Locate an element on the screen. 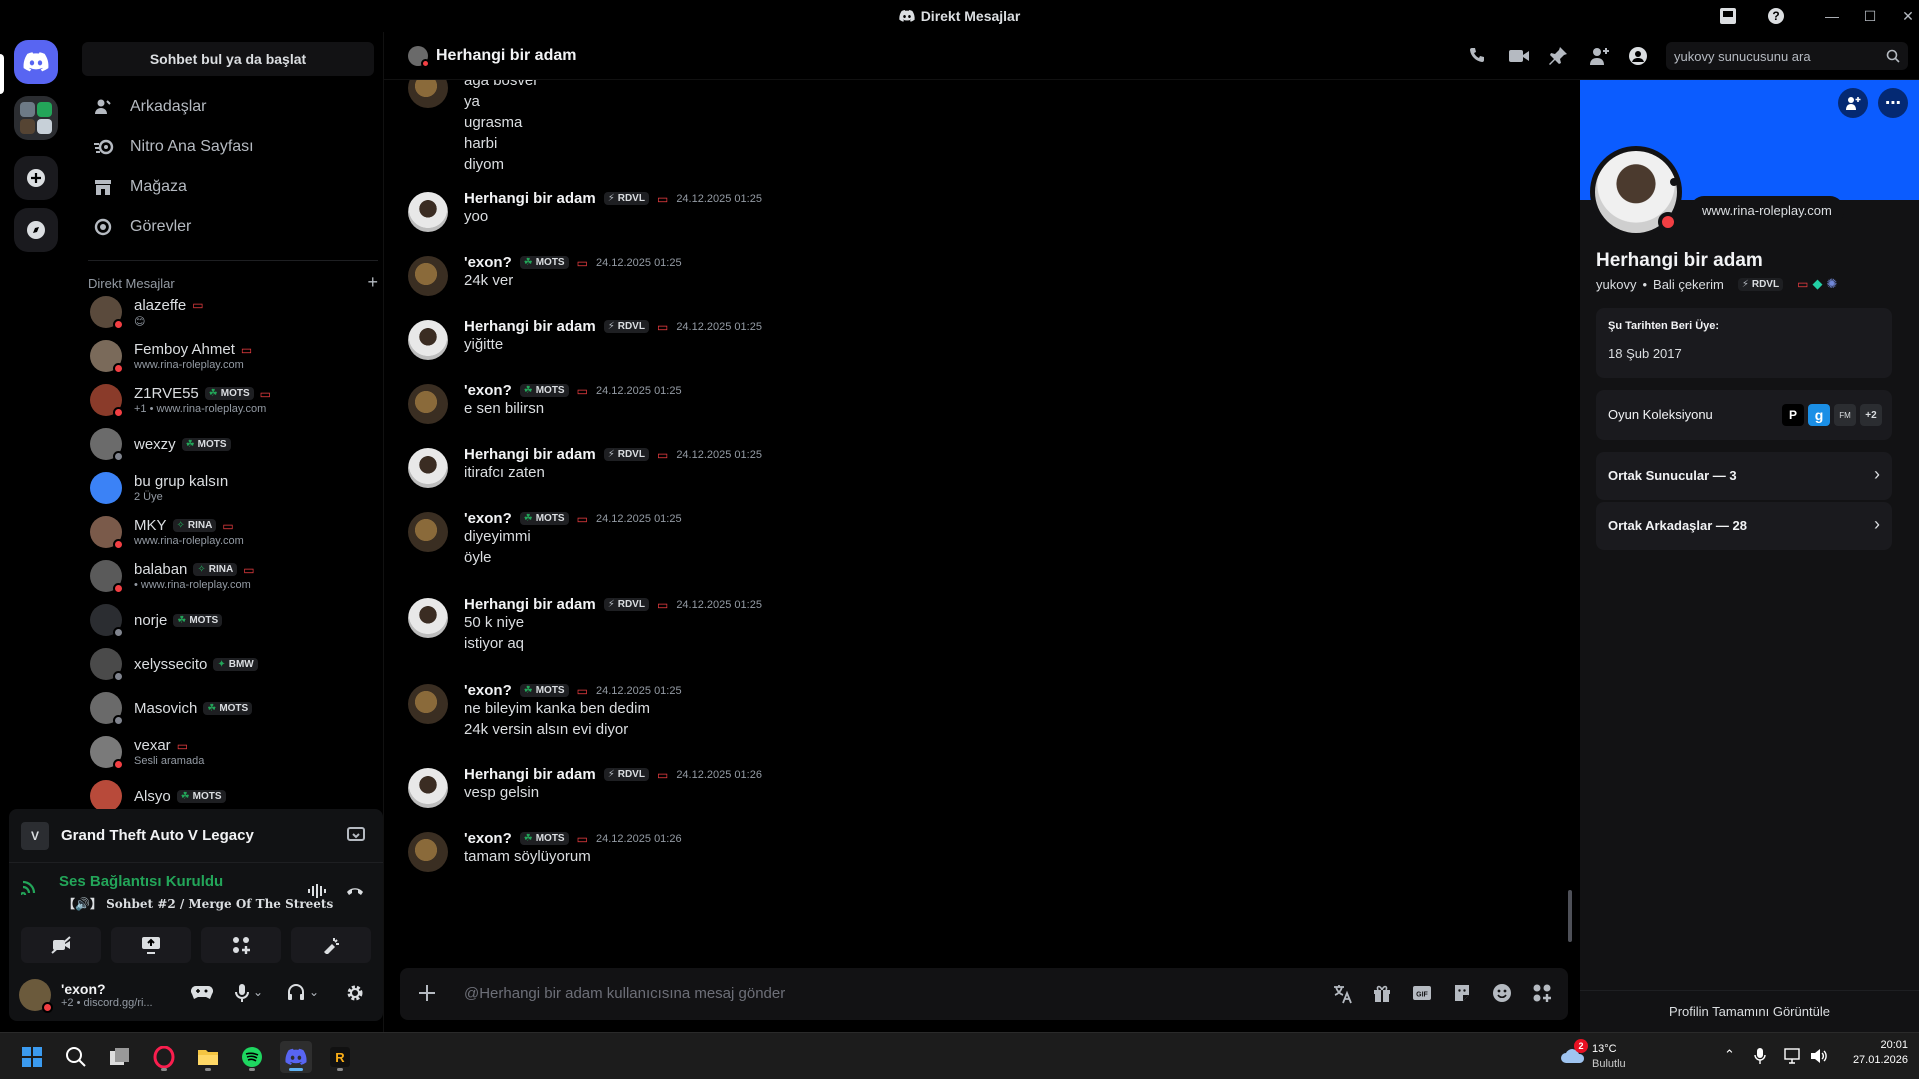 Image resolution: width=1919 pixels, height=1079 pixels. noise-suppression-icon is located at coordinates (317, 891).